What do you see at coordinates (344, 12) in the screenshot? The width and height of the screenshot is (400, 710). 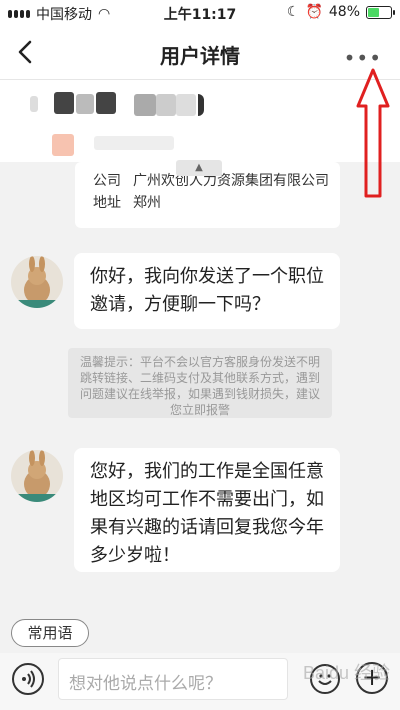 I see `battery-percent: 48%` at bounding box center [344, 12].